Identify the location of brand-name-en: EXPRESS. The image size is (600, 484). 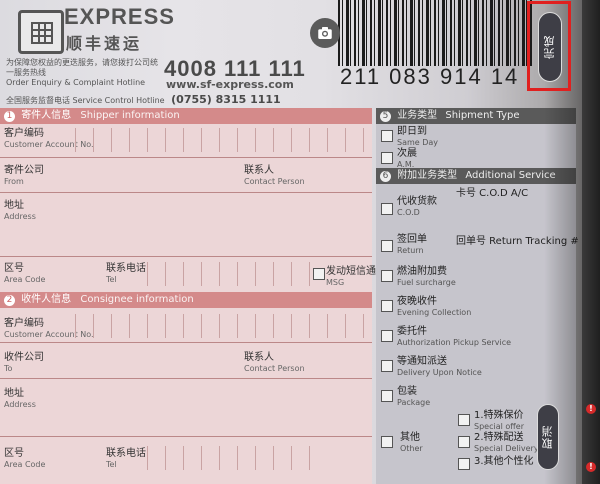
(119, 16).